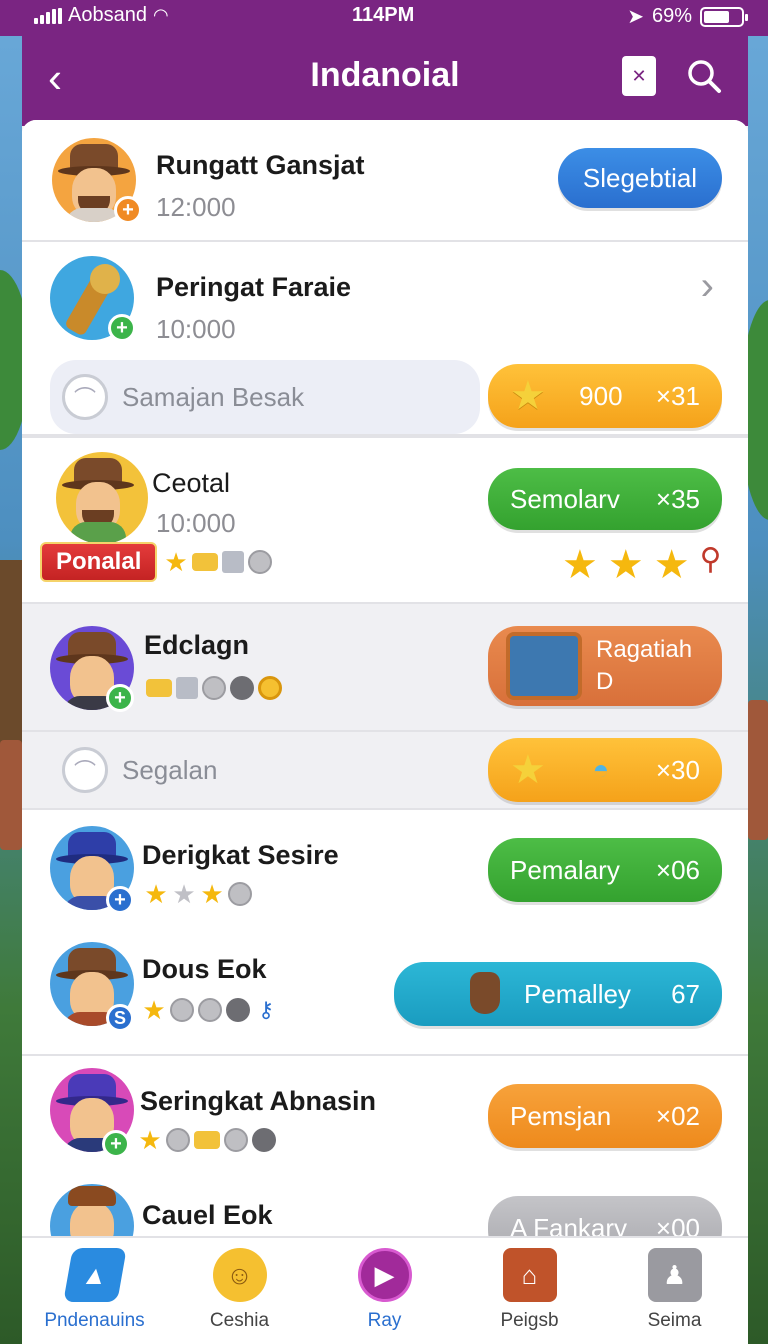 The image size is (768, 1344). Describe the element at coordinates (270, 688) in the screenshot. I see `gold-ring-icon` at that location.